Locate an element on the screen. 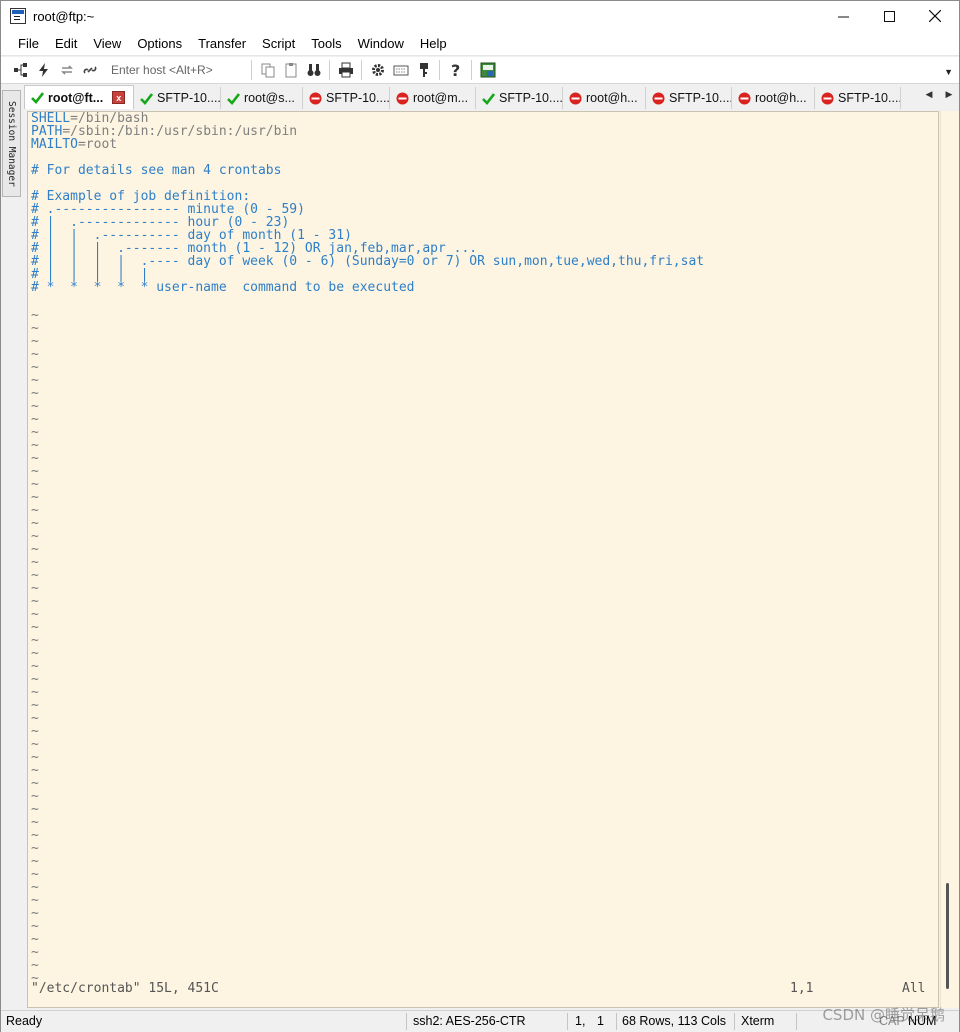  menu-script: Script is located at coordinates (278, 43).